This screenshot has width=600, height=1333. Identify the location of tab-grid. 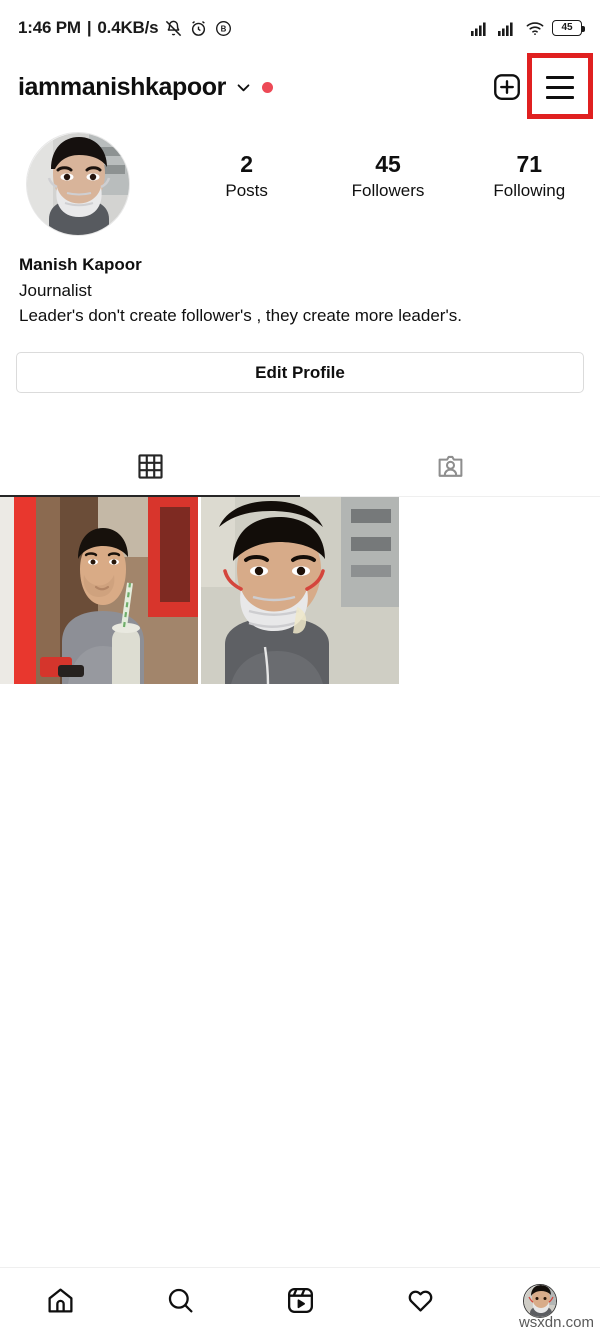
(150, 467).